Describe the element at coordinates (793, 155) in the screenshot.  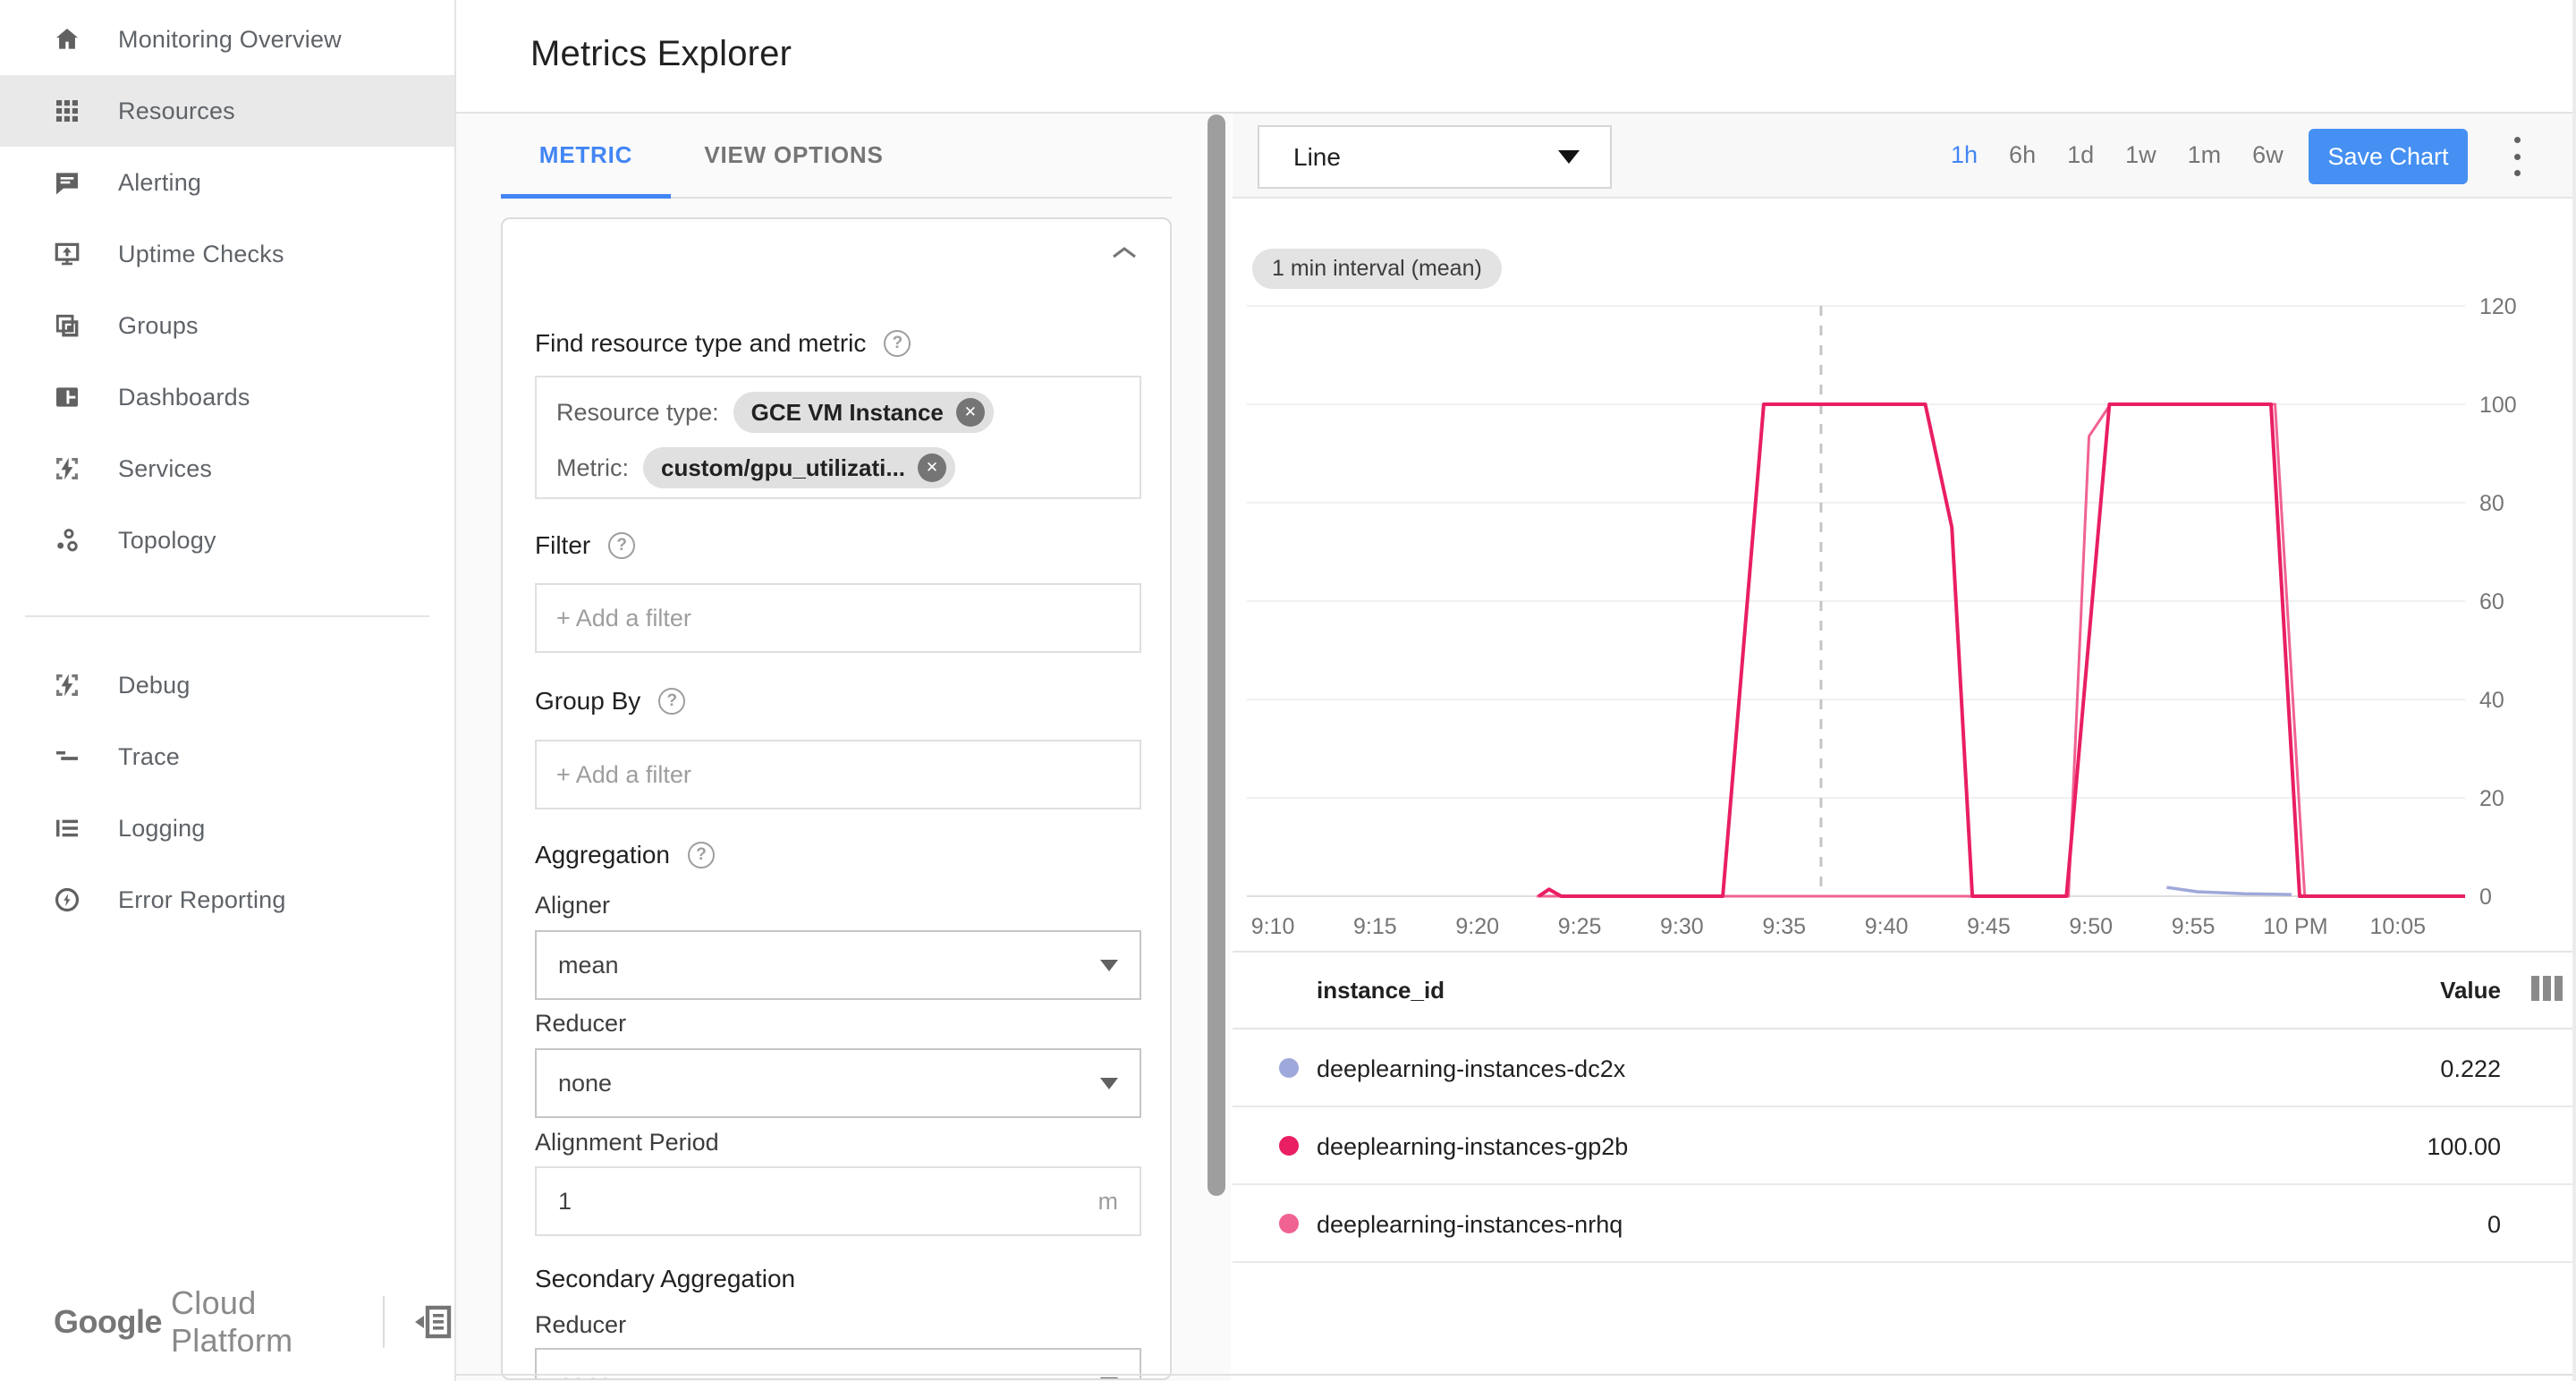
I see `tab-view-options: VIEW OPTIONS` at that location.